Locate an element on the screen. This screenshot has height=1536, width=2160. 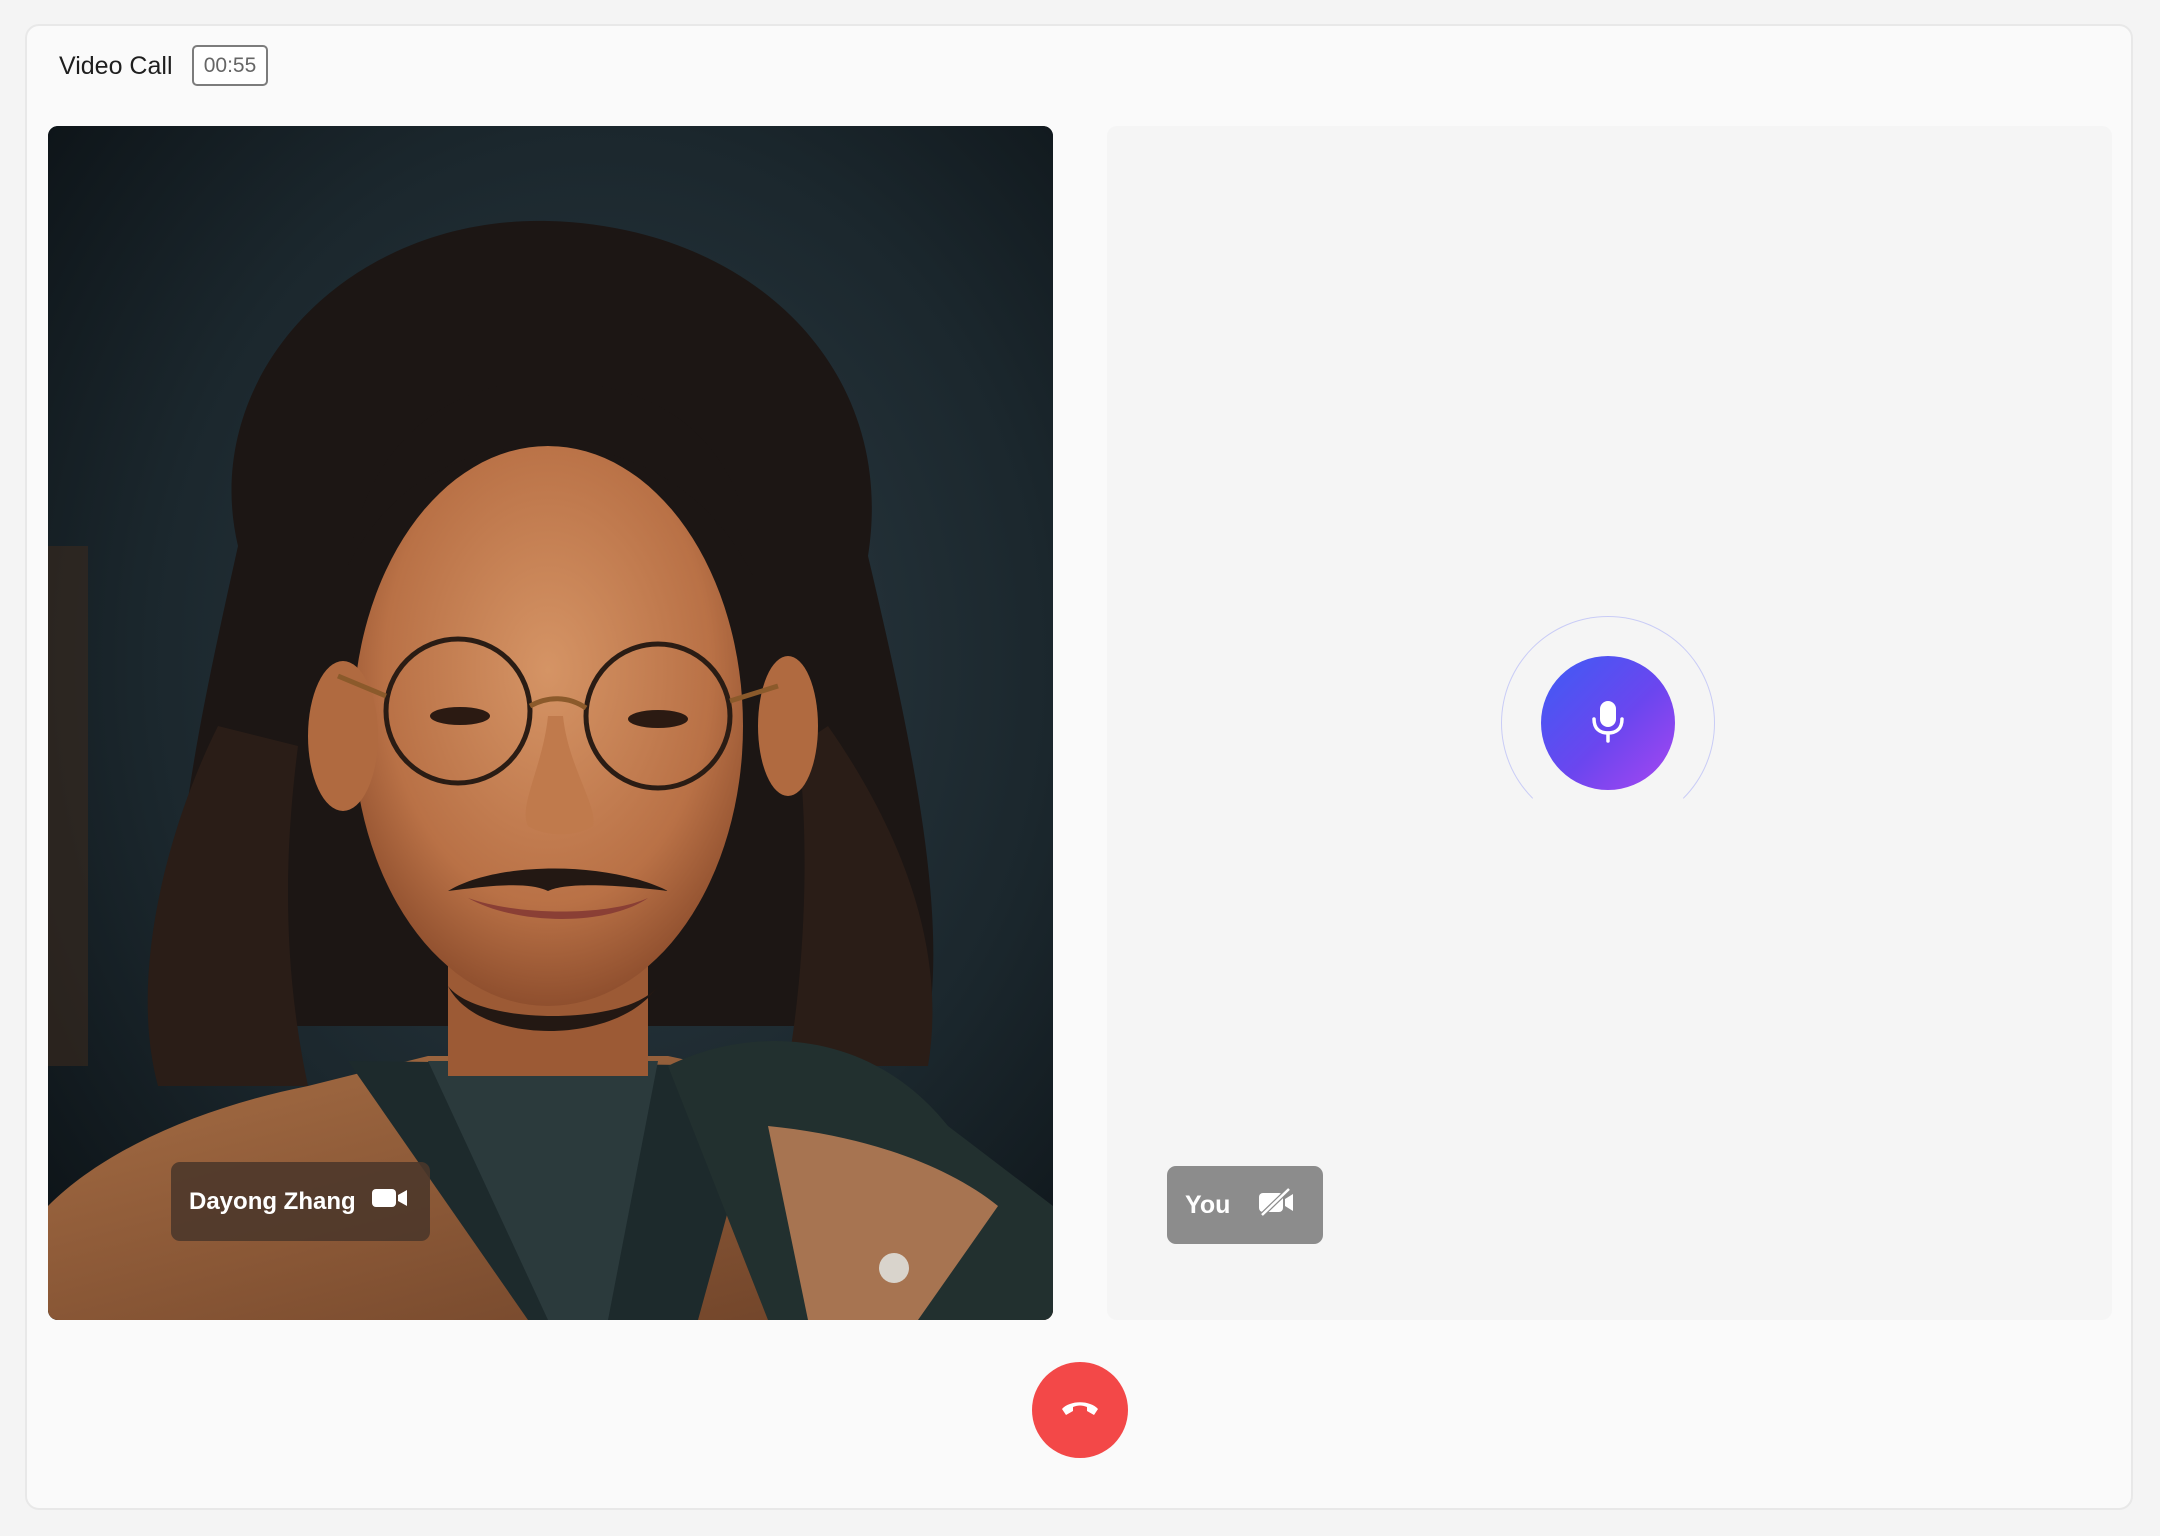
remote-participant-name-tag: Dayong Zhang is located at coordinates (300, 1201).